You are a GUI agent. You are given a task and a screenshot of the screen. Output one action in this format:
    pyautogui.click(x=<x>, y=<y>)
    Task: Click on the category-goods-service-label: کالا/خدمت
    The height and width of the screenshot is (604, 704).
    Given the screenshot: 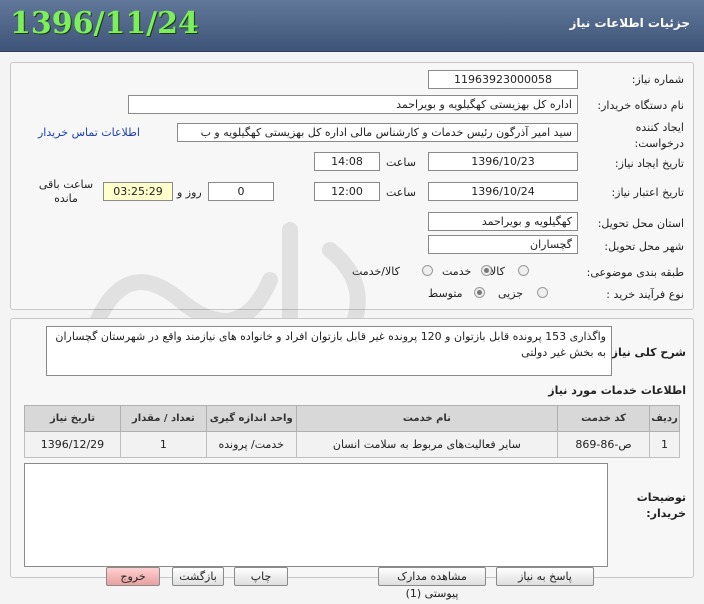 What is the action you would take?
    pyautogui.click(x=376, y=271)
    